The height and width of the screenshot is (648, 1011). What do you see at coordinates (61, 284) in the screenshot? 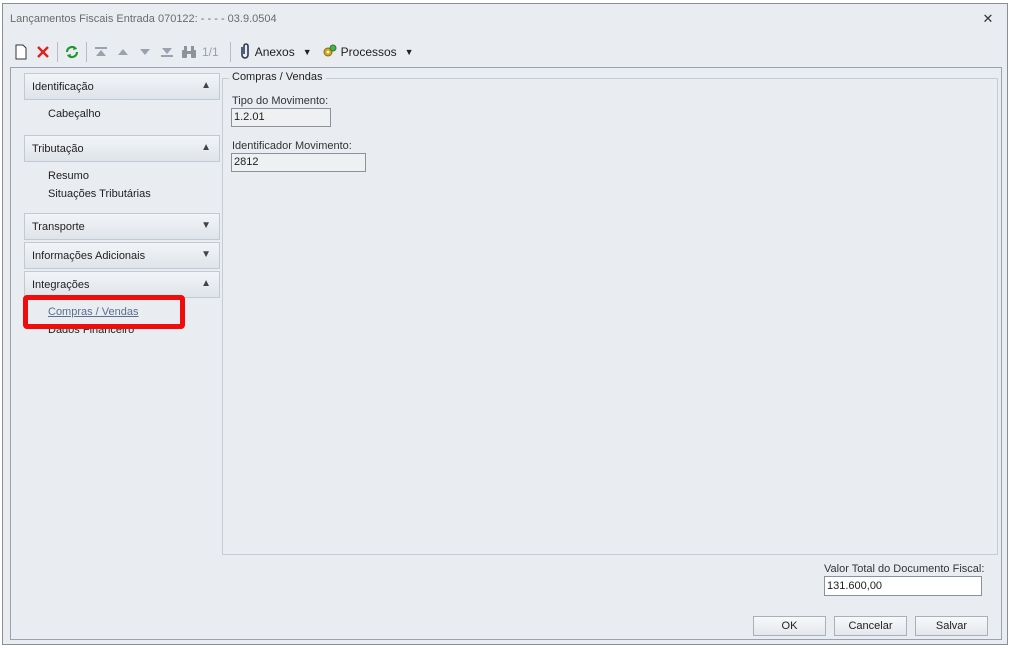
I see `sidebar-group-label: Integrações` at bounding box center [61, 284].